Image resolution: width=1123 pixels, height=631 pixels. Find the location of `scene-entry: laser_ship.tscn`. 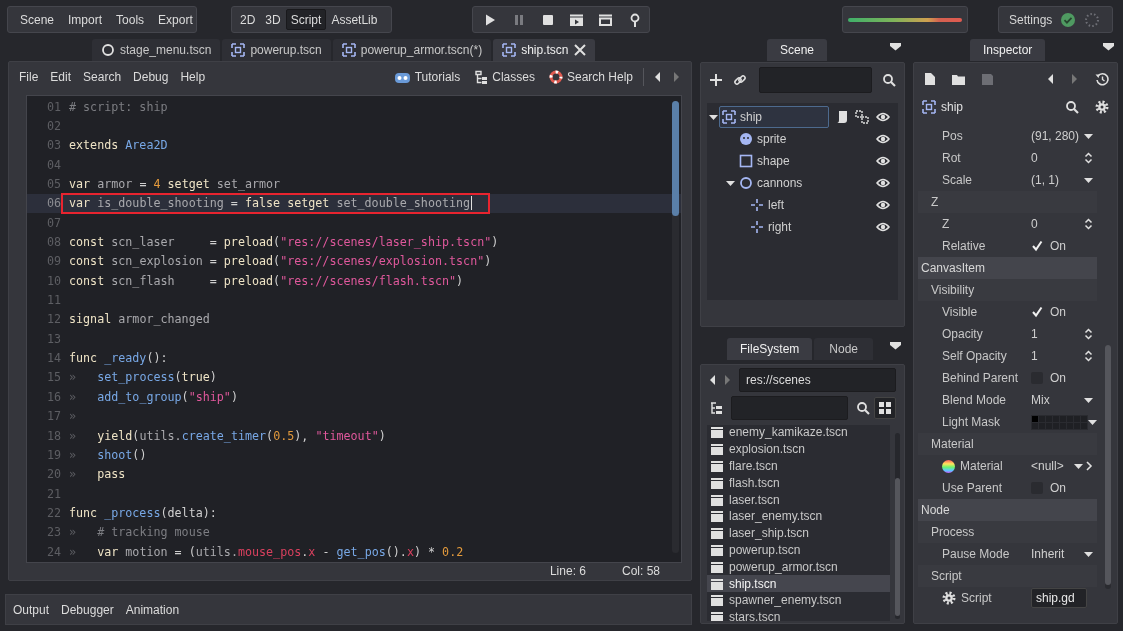

scene-entry: laser_ship.tscn is located at coordinates (798, 533).